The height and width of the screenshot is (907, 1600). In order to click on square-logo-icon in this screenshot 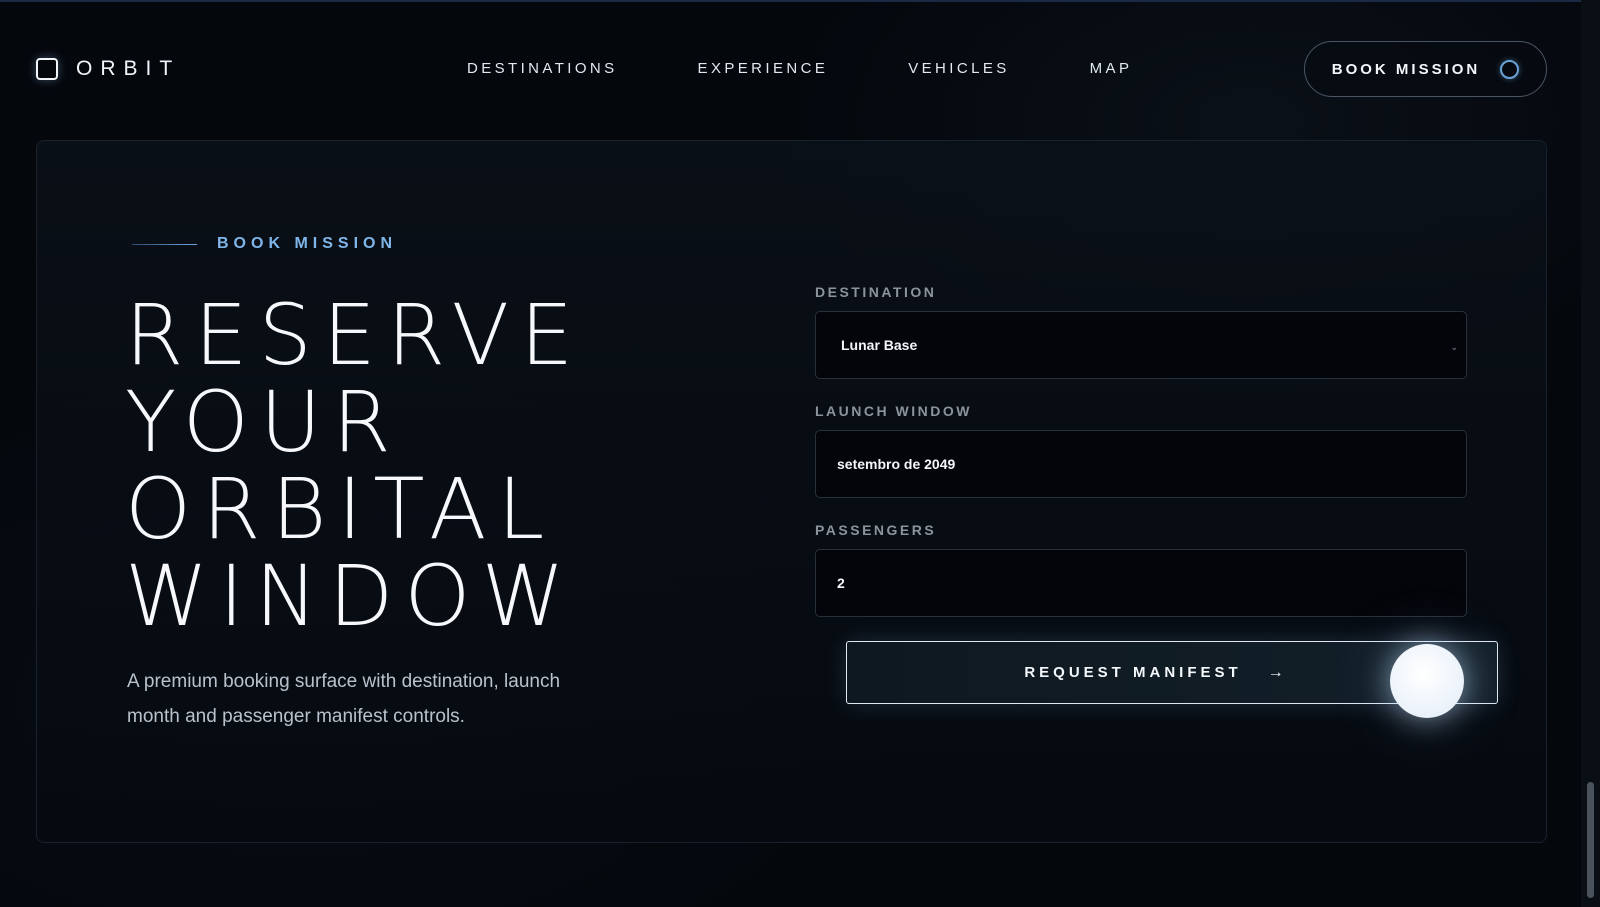, I will do `click(47, 69)`.